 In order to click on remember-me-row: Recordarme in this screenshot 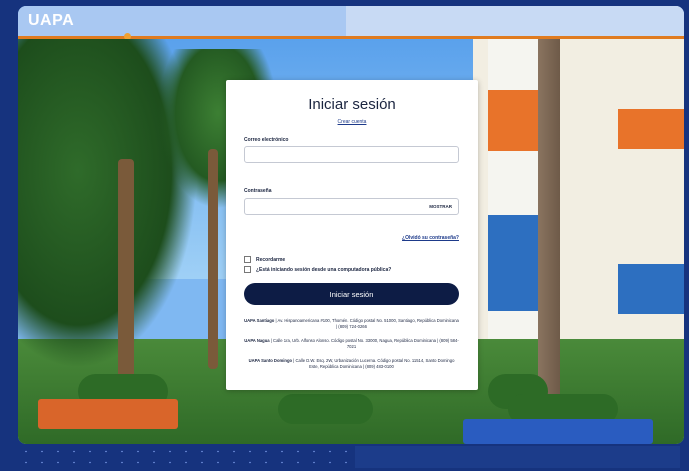, I will do `click(264, 259)`.